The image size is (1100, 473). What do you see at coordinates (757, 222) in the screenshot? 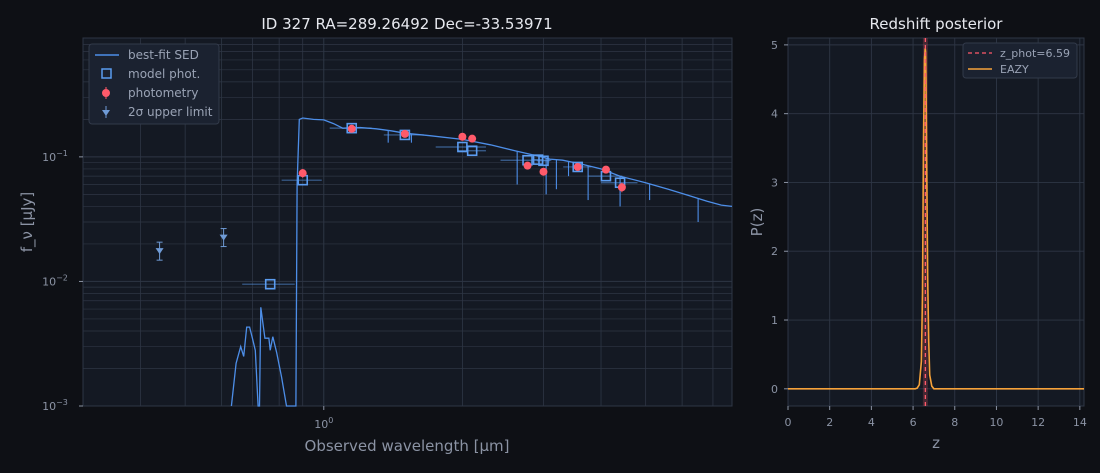
I see `pz-ylabel: P(z)` at bounding box center [757, 222].